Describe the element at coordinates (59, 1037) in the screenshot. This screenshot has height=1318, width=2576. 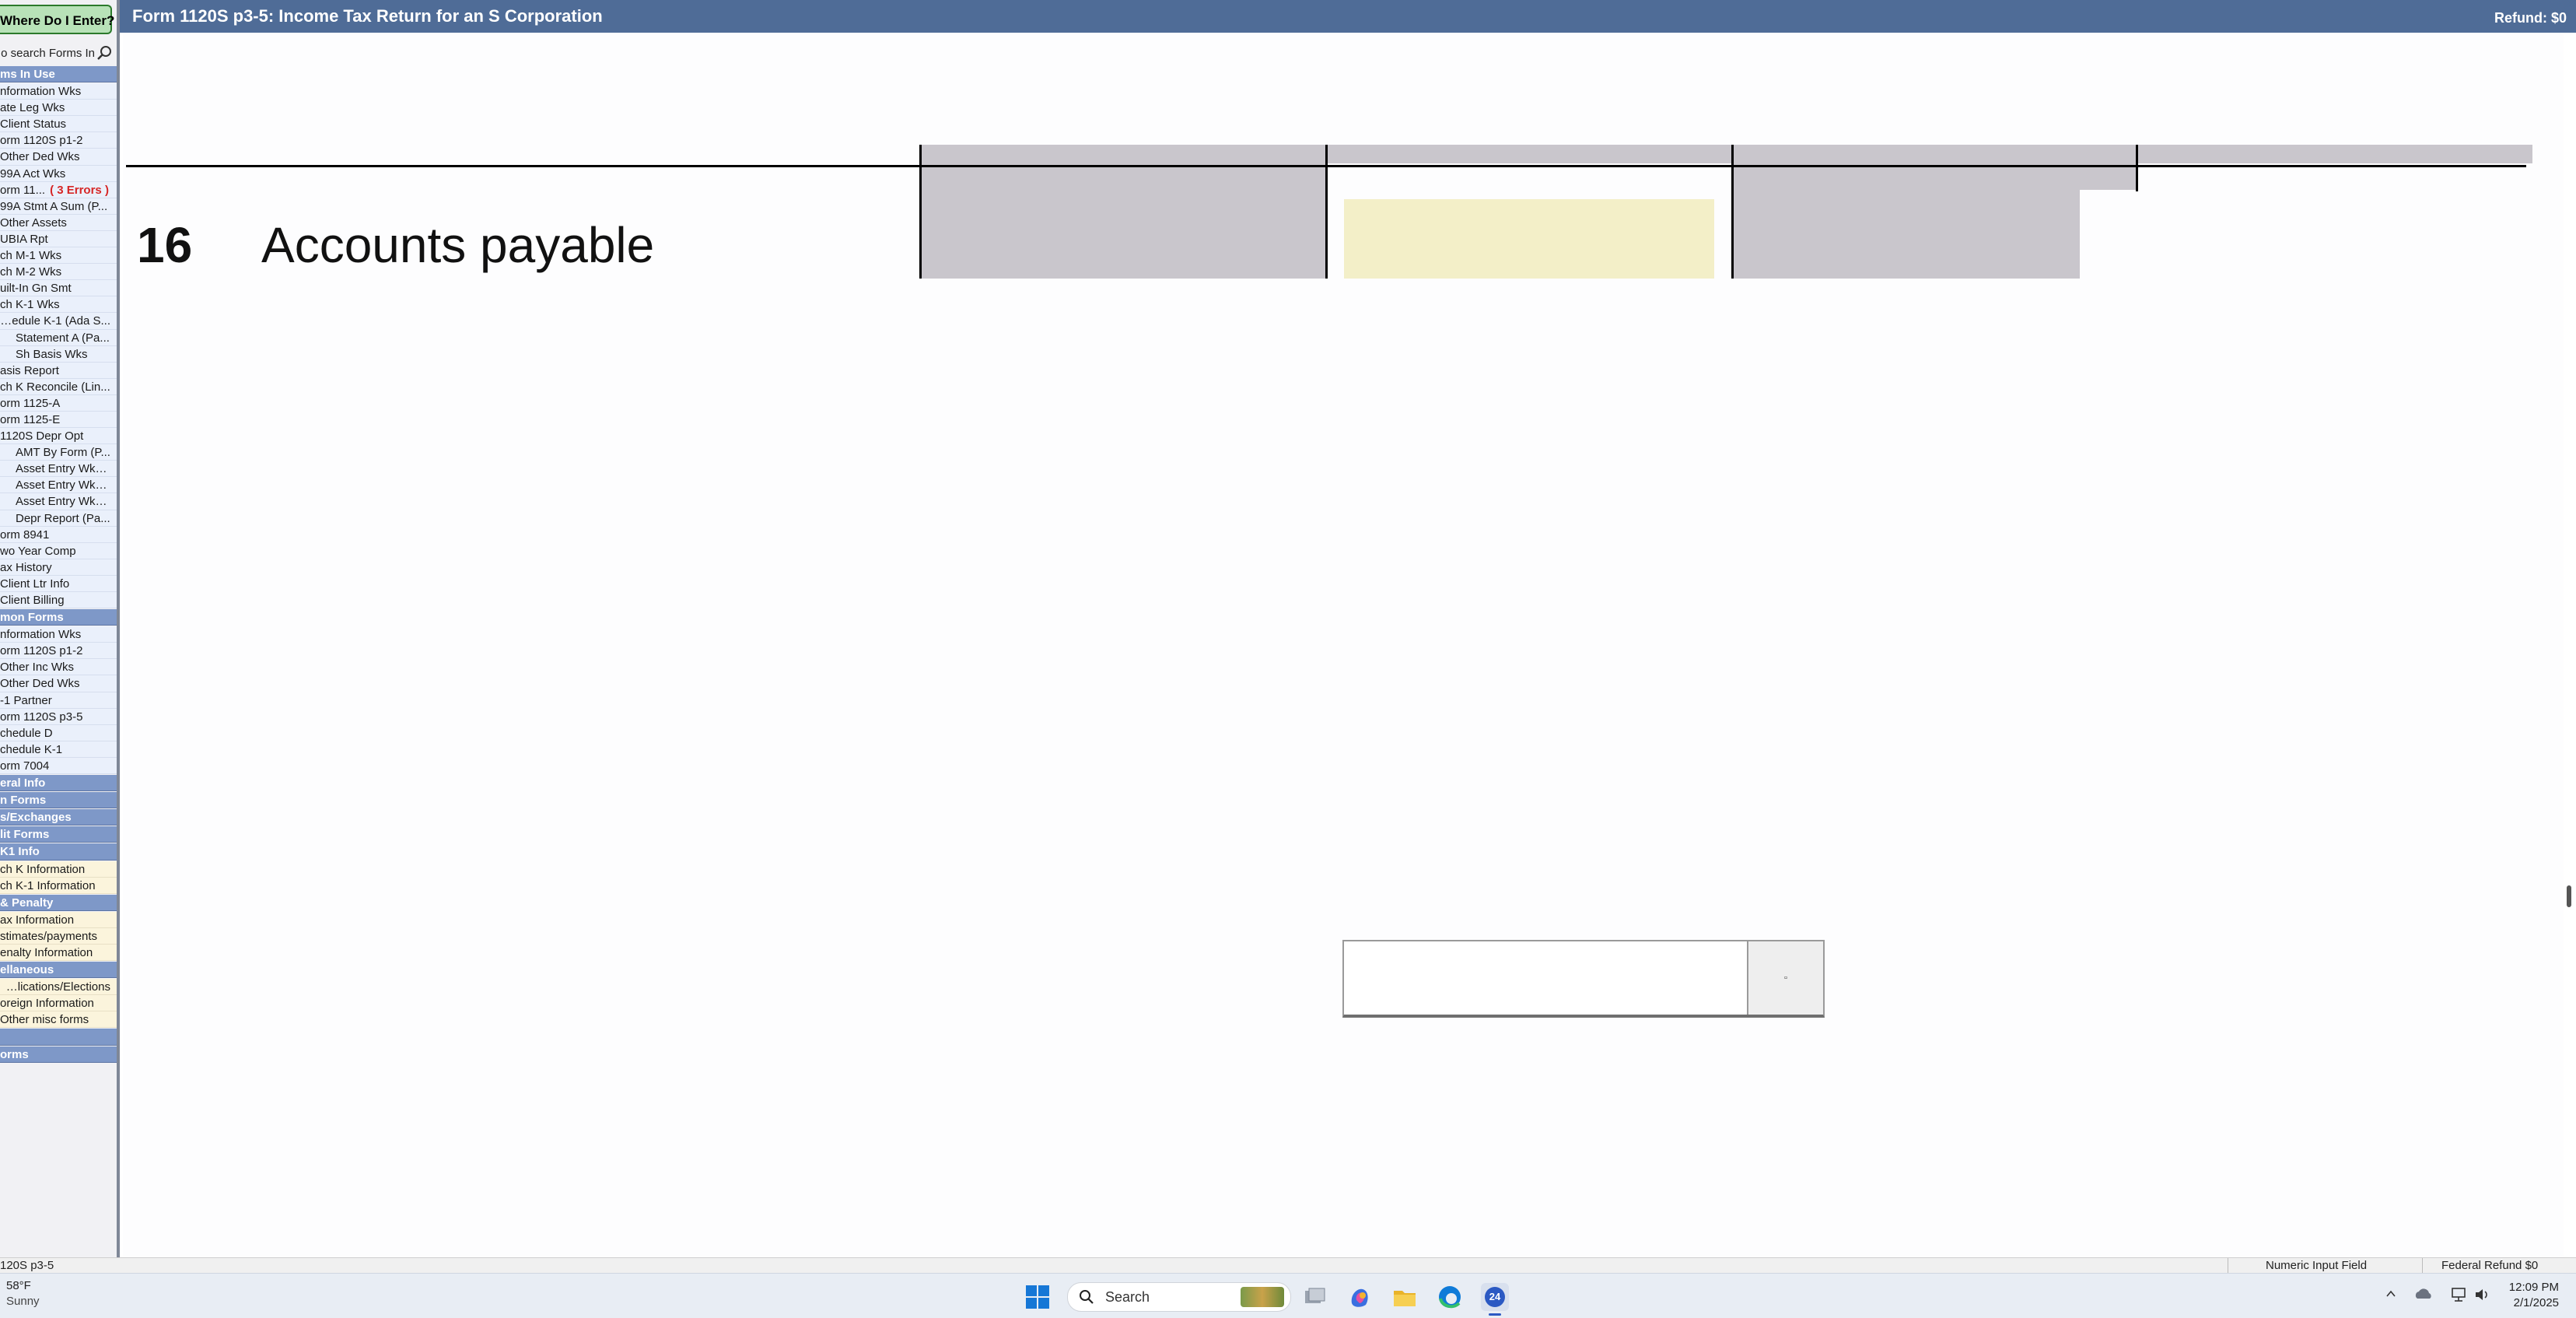
I see `sidebar-section-header` at that location.